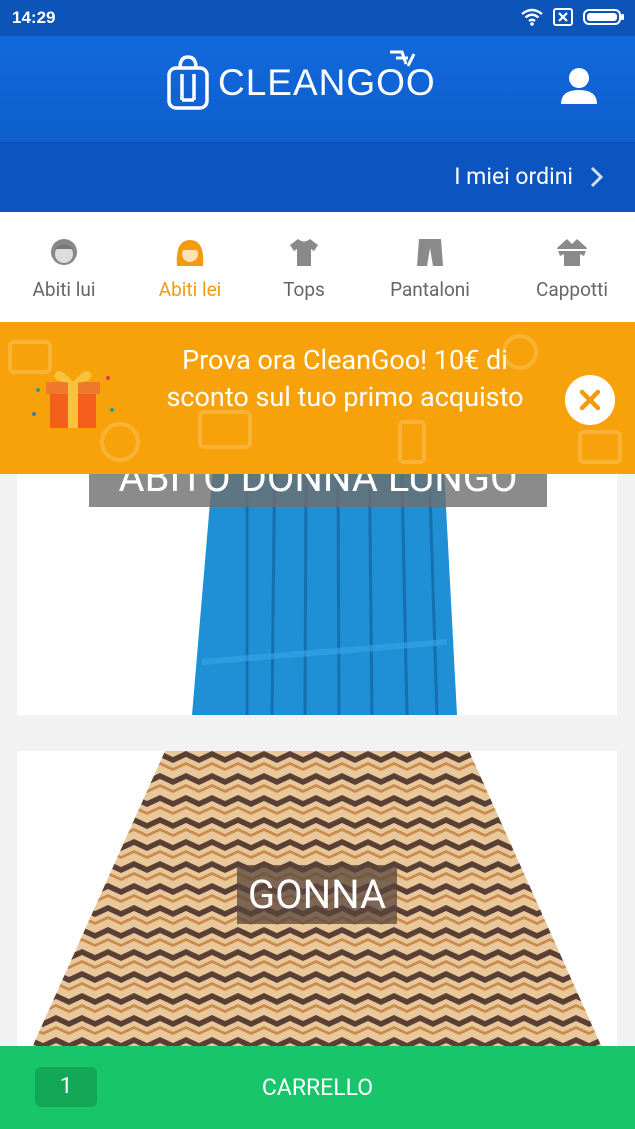 The width and height of the screenshot is (635, 1129). Describe the element at coordinates (317, 18) in the screenshot. I see `status-bar: 14:29` at that location.